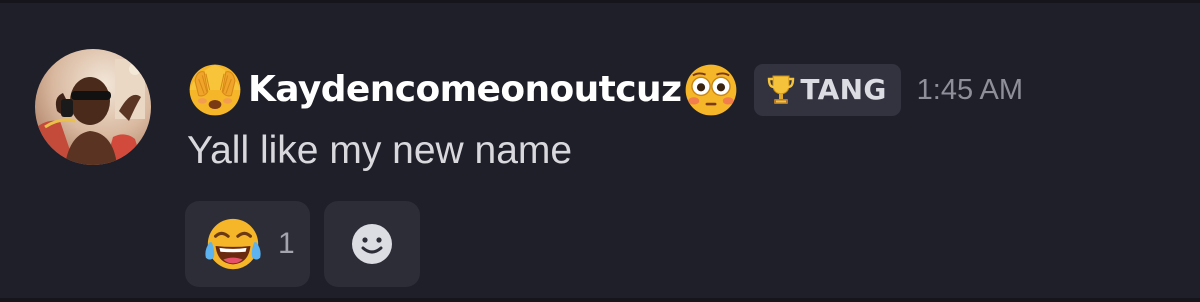  Describe the element at coordinates (781, 90) in the screenshot. I see `trophy-icon` at that location.